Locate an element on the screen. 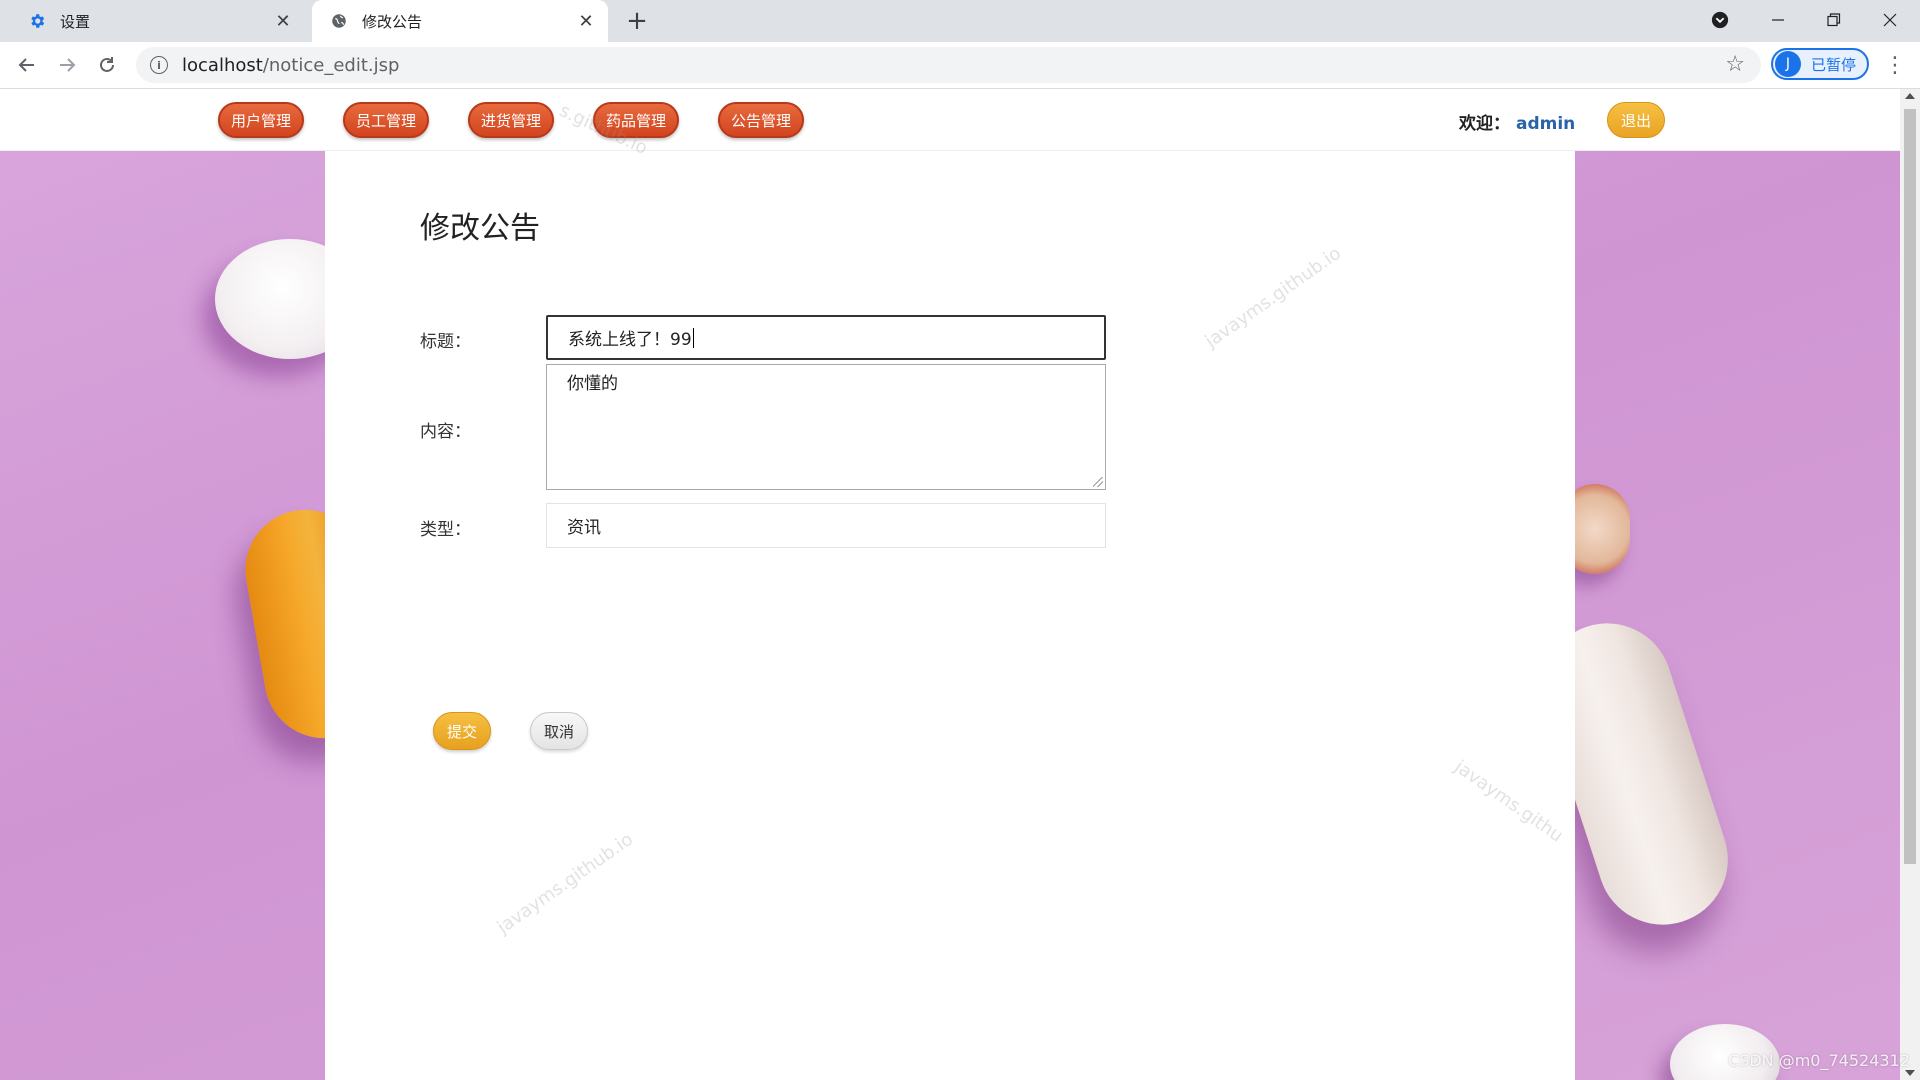 The height and width of the screenshot is (1080, 1920). username-link: admin is located at coordinates (1545, 124).